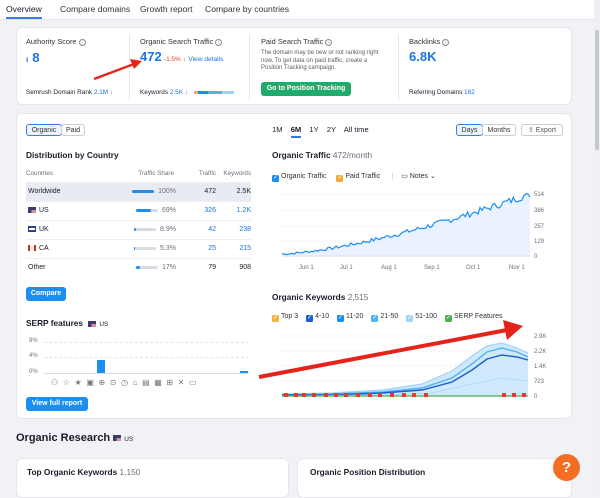  What do you see at coordinates (213, 92) in the screenshot?
I see `keywords-distribution-bar` at bounding box center [213, 92].